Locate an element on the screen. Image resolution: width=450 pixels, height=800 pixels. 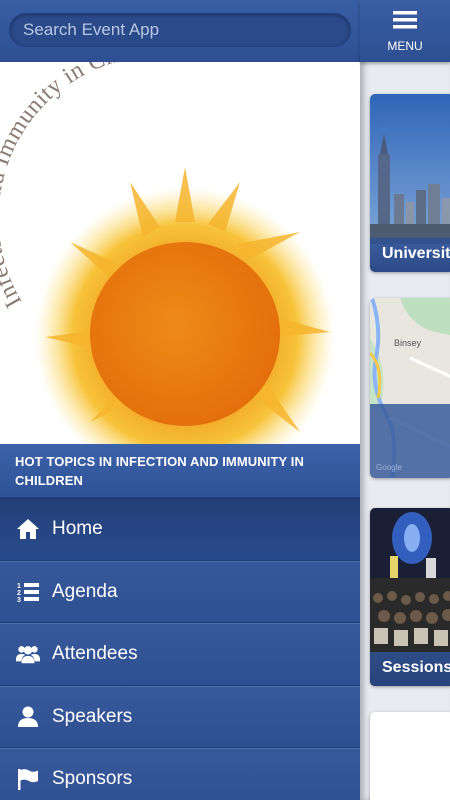
nav-item-label: Agenda is located at coordinates (85, 591).